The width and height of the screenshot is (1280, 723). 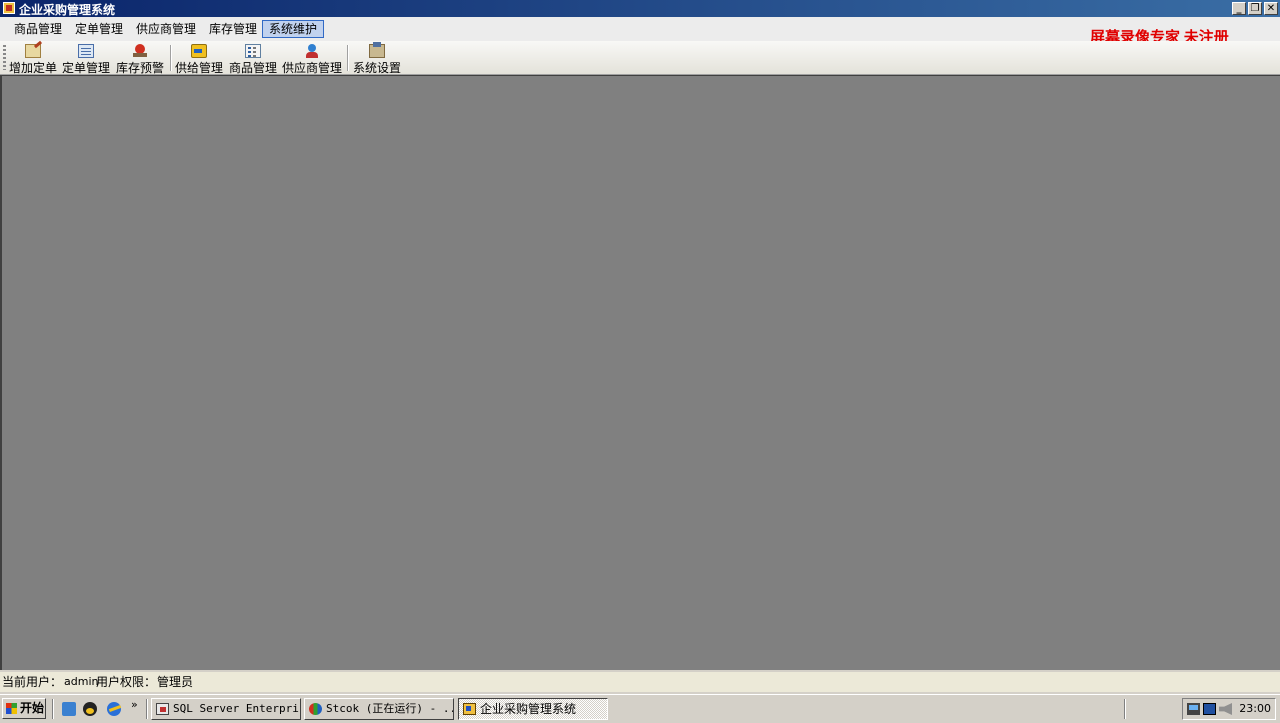 What do you see at coordinates (32, 708) in the screenshot?
I see `start-label: 开始` at bounding box center [32, 708].